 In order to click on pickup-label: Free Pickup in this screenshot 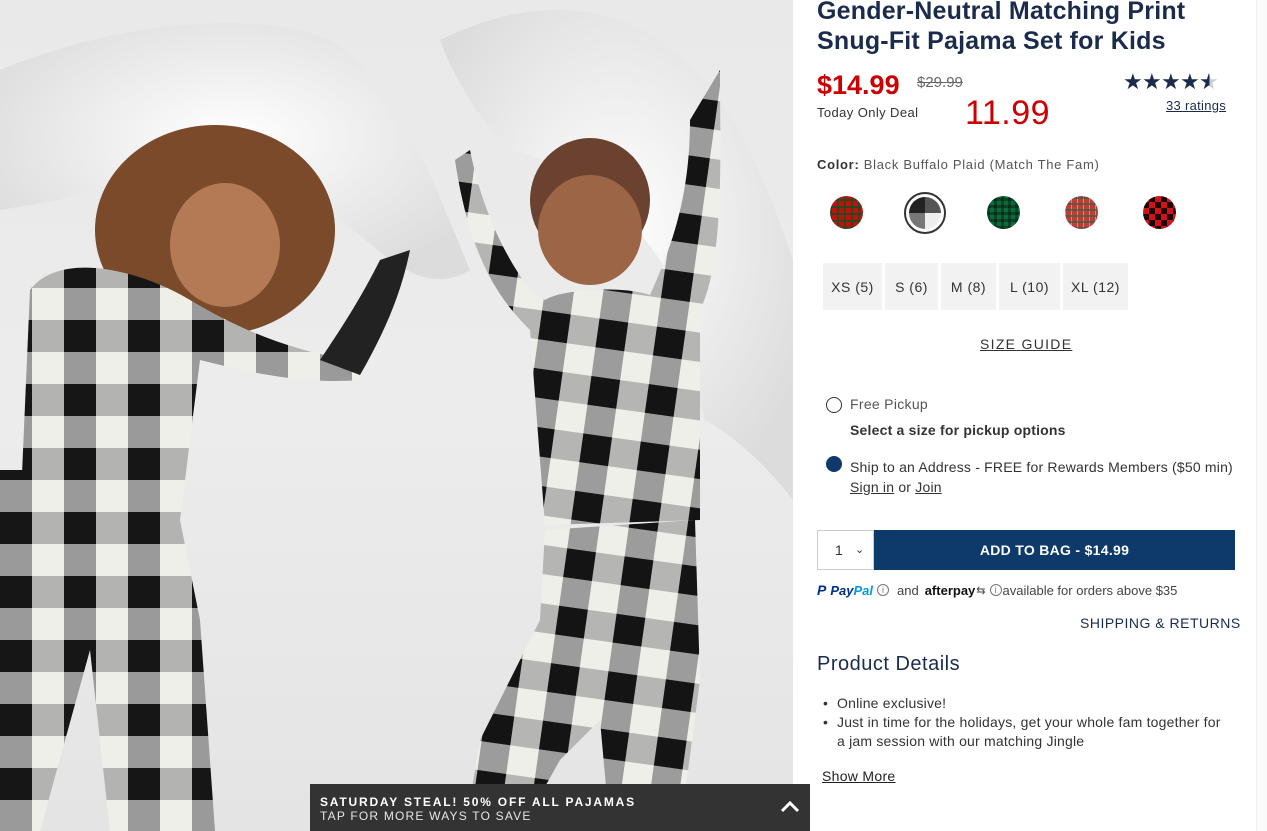, I will do `click(889, 404)`.